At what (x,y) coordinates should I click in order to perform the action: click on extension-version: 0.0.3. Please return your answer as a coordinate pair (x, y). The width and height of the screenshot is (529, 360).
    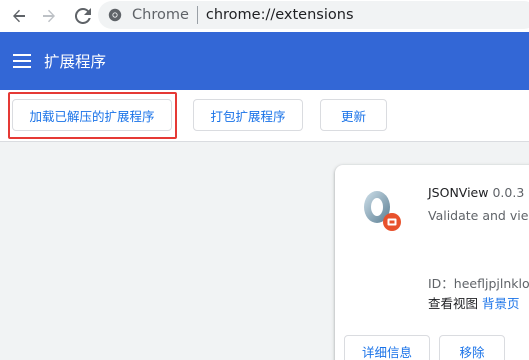
    Looking at the image, I should click on (508, 192).